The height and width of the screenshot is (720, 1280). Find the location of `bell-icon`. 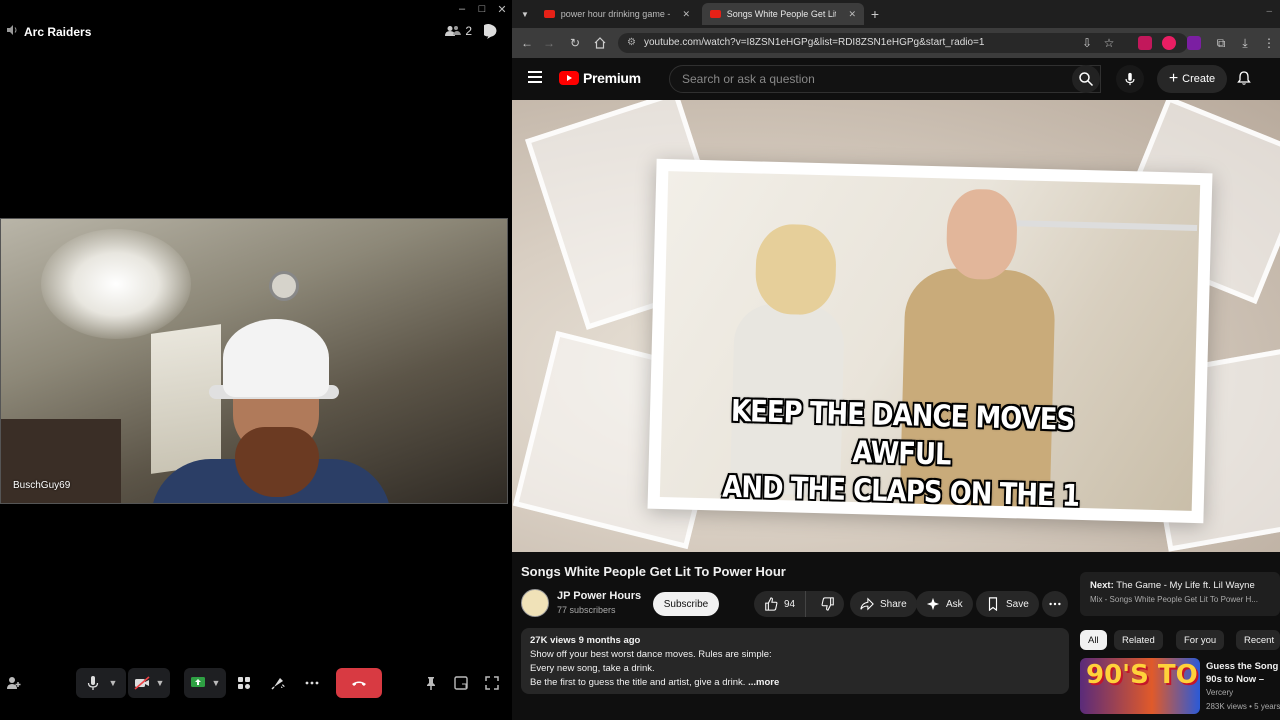

bell-icon is located at coordinates (1244, 78).